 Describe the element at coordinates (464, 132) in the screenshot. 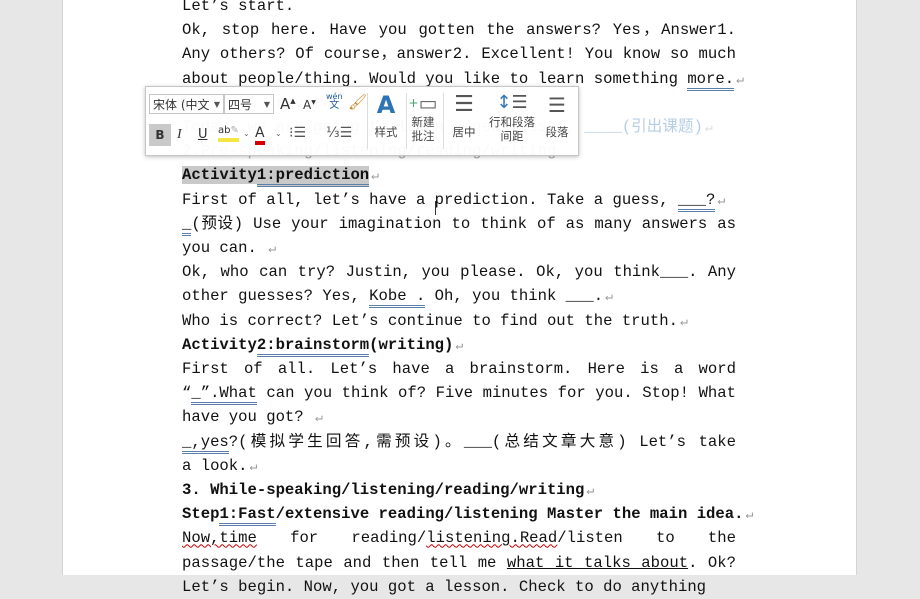

I see `center-label: 居中` at that location.